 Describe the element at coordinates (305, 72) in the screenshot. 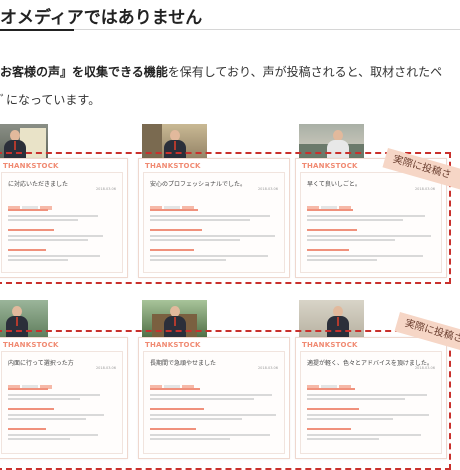

I see `lead-text: を保有しており、声が投稿されると、取材されたペ` at that location.